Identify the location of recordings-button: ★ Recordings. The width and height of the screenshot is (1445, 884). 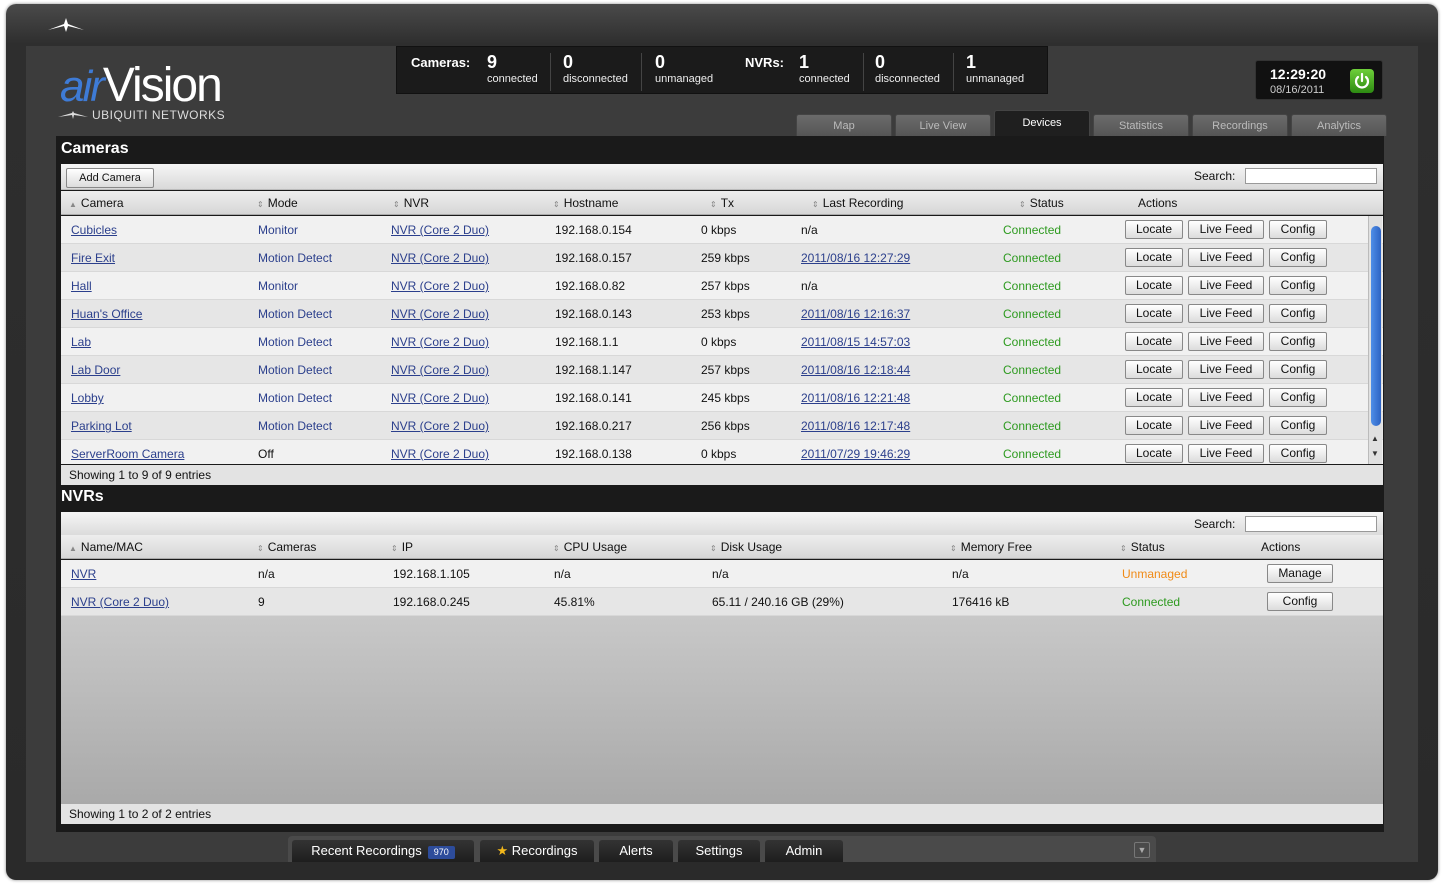
(537, 851).